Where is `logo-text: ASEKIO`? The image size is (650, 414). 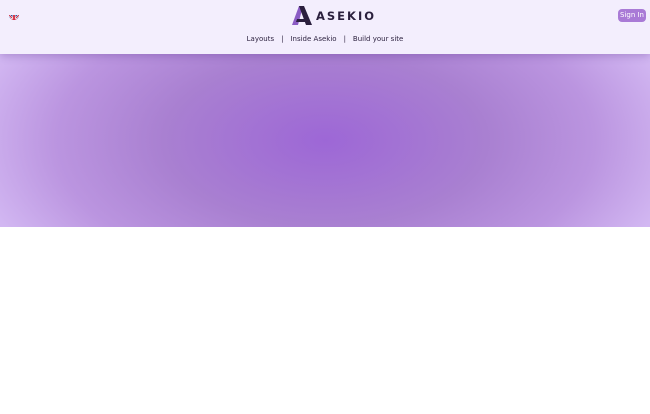
logo-text: ASEKIO is located at coordinates (346, 15).